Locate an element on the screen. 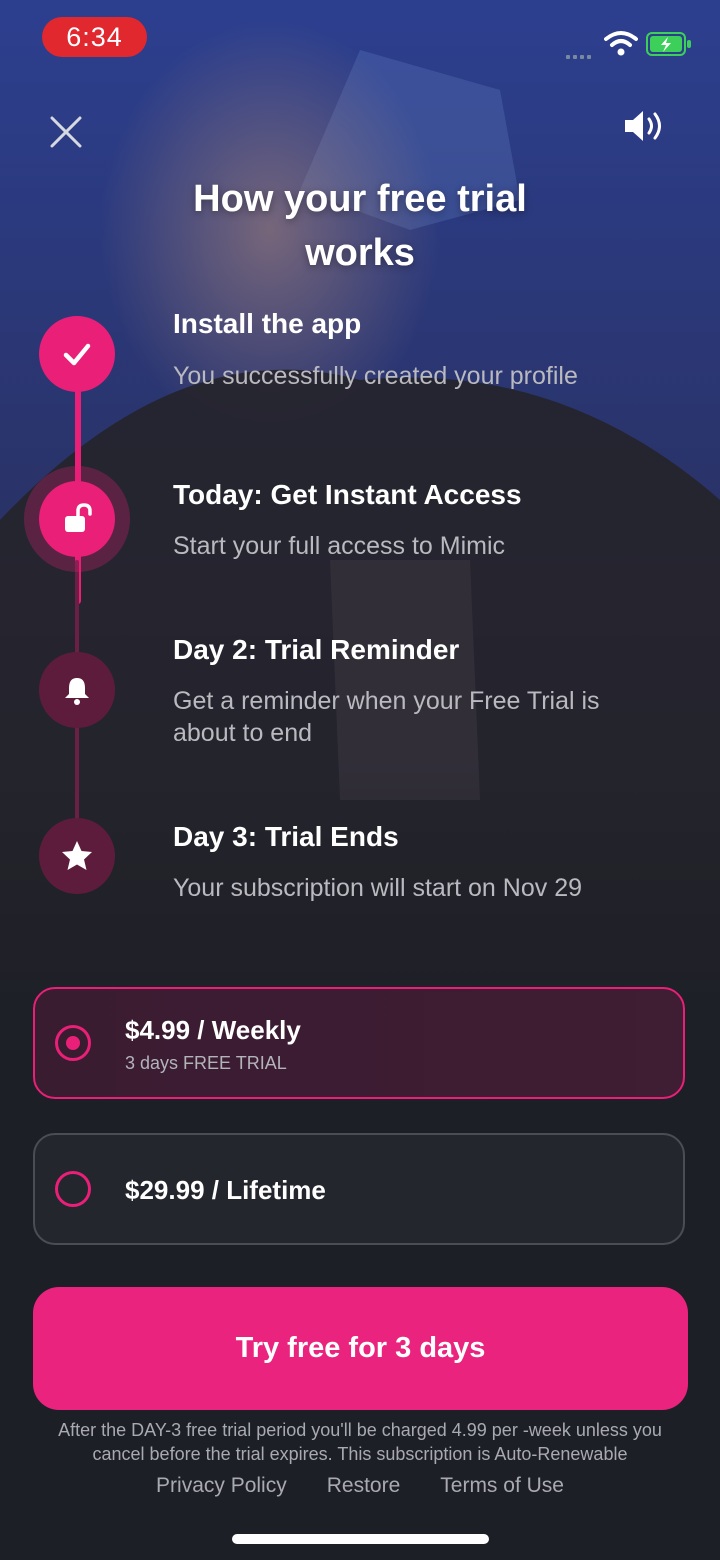 This screenshot has height=1560, width=720. page-title: How your free trial works is located at coordinates (360, 226).